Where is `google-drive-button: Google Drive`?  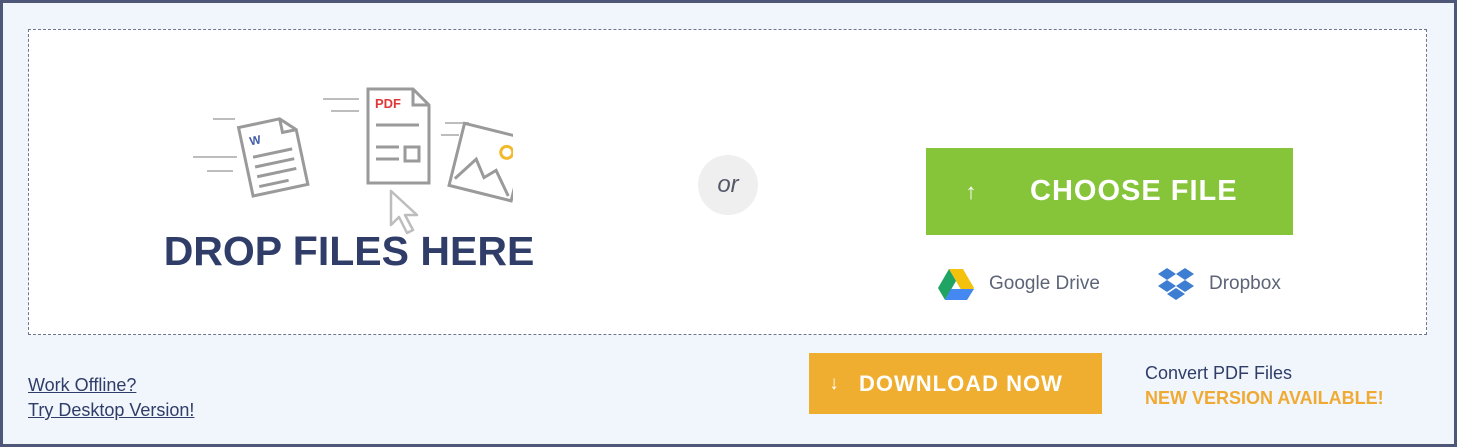
google-drive-button: Google Drive is located at coordinates (1018, 284).